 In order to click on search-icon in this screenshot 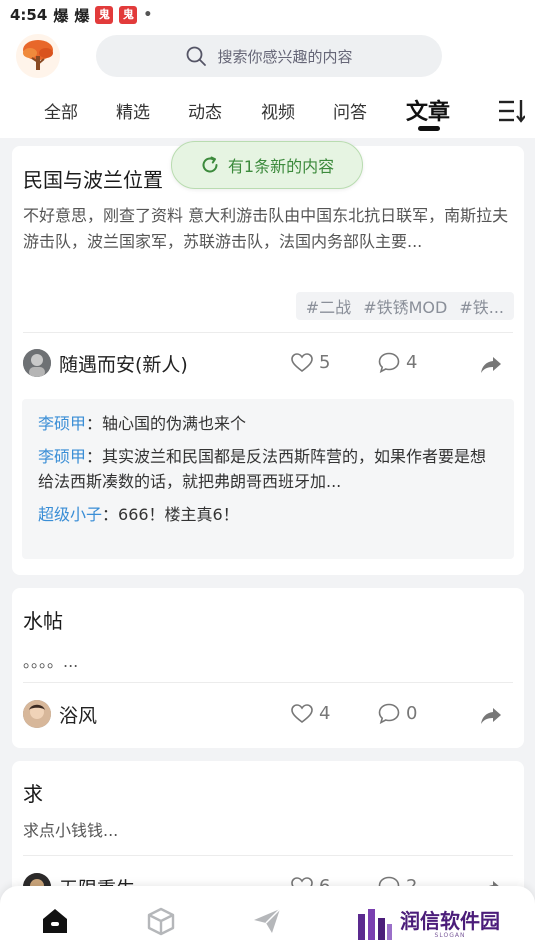, I will do `click(197, 56)`.